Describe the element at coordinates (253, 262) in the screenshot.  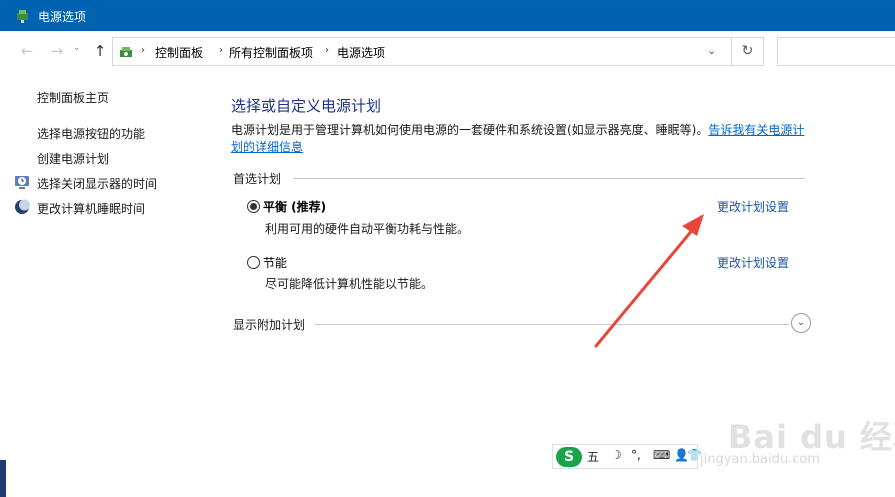
I see `plan-radio-power-saver` at that location.